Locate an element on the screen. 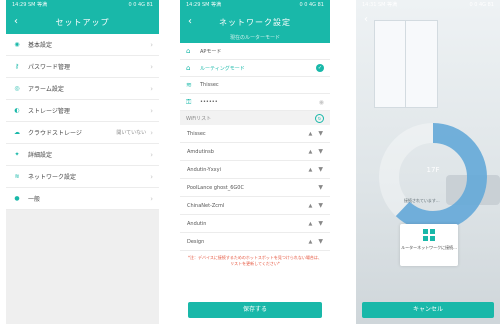 The image size is (501, 324). menu-item-cloud-storage: ☁ クラウドストレージ 開いていない › is located at coordinates (82, 133).